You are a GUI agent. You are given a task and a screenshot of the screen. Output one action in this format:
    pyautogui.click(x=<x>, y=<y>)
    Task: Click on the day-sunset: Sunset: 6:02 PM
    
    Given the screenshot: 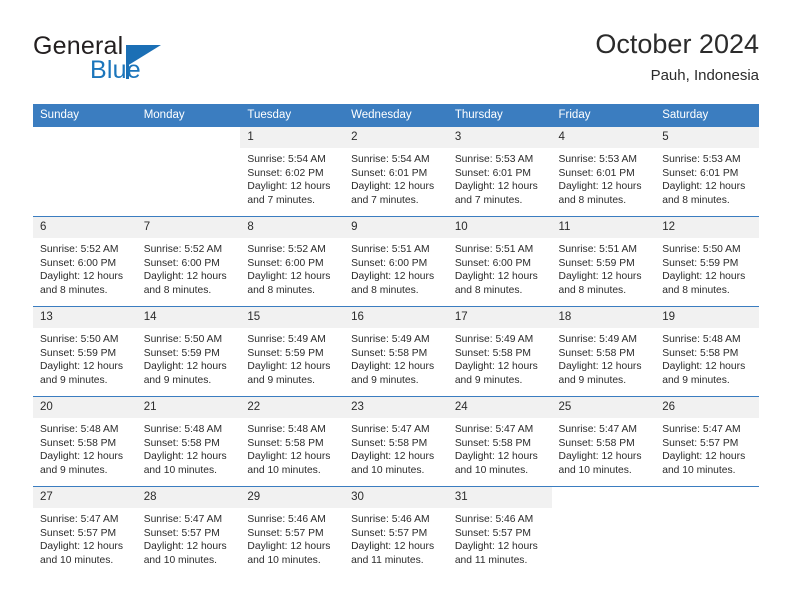 What is the action you would take?
    pyautogui.click(x=285, y=173)
    